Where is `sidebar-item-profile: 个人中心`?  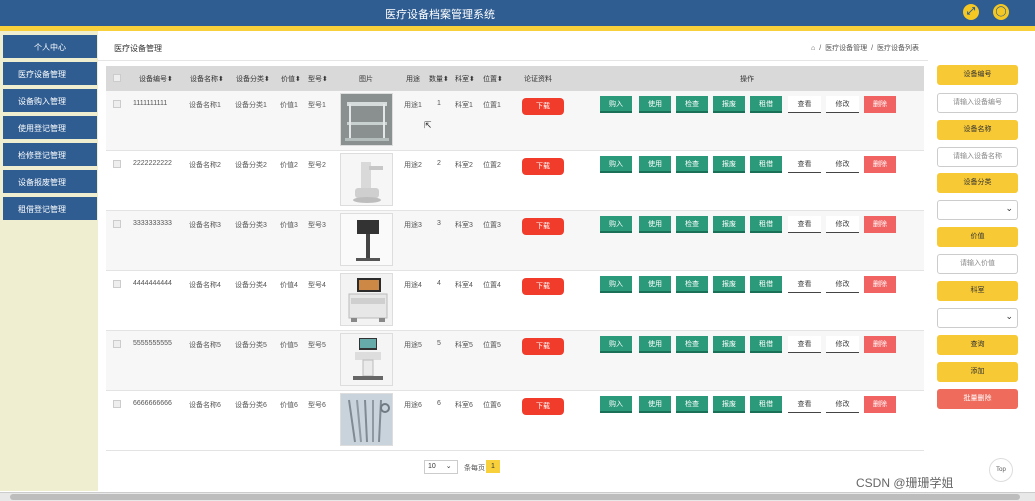
sidebar-item-profile: 个人中心 is located at coordinates (50, 47).